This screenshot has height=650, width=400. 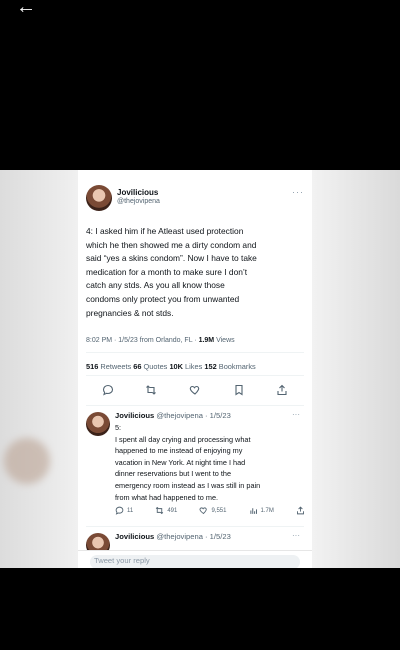 What do you see at coordinates (137, 192) in the screenshot?
I see `author-name: Jovilicious` at bounding box center [137, 192].